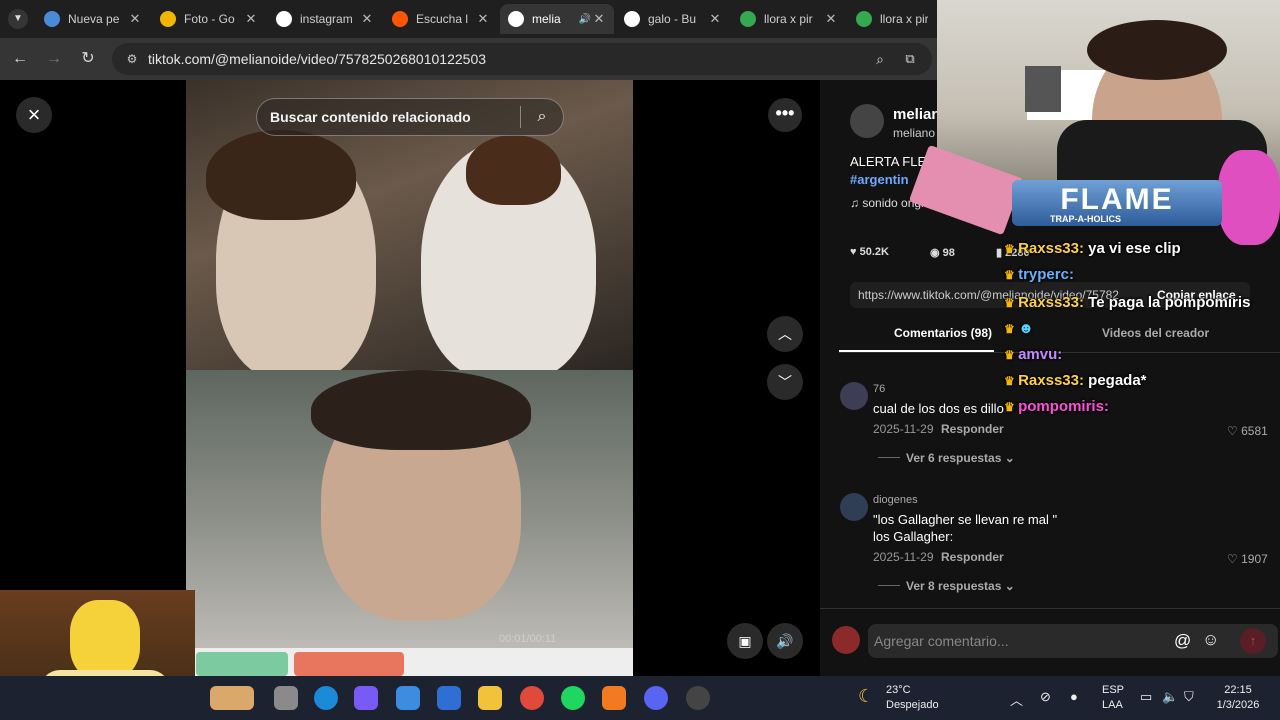  I want to click on cloud-app-icon, so click(614, 698).